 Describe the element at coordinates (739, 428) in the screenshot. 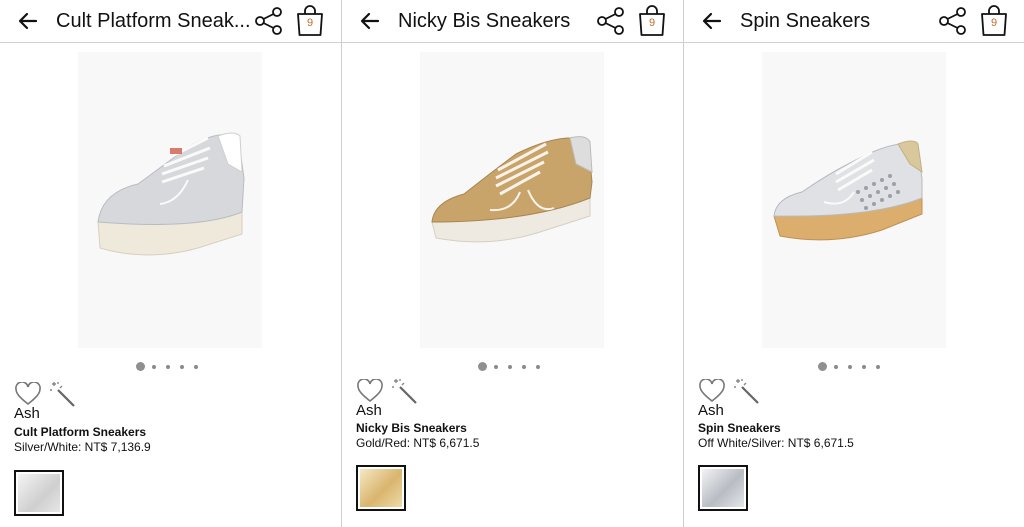

I see `product-name: Spin Sneakers` at that location.